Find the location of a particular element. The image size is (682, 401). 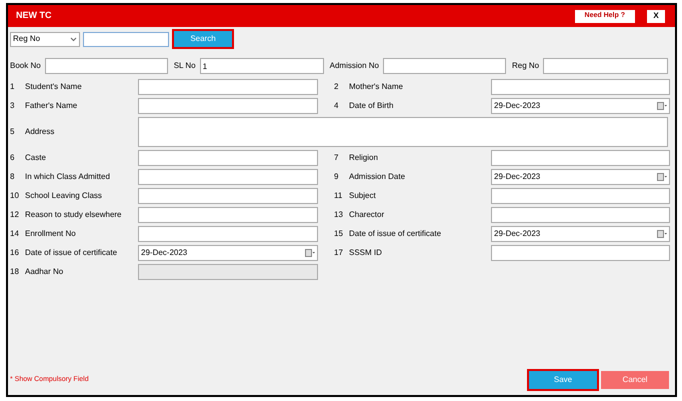

field-number: 11 is located at coordinates (339, 196).